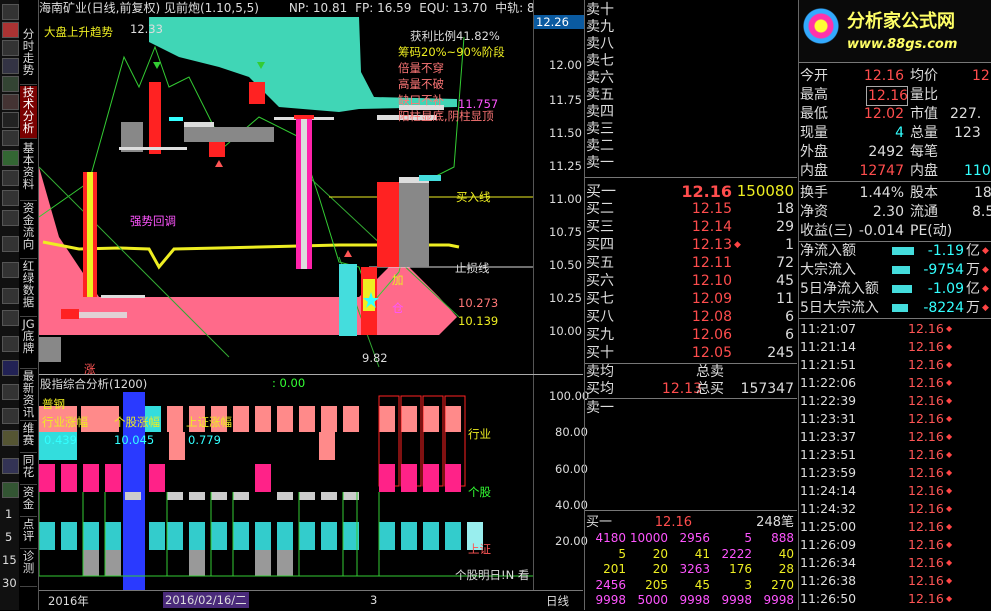 This screenshot has height=611, width=991. Describe the element at coordinates (565, 166) in the screenshot. I see `price-tick-1125: 11.25` at that location.